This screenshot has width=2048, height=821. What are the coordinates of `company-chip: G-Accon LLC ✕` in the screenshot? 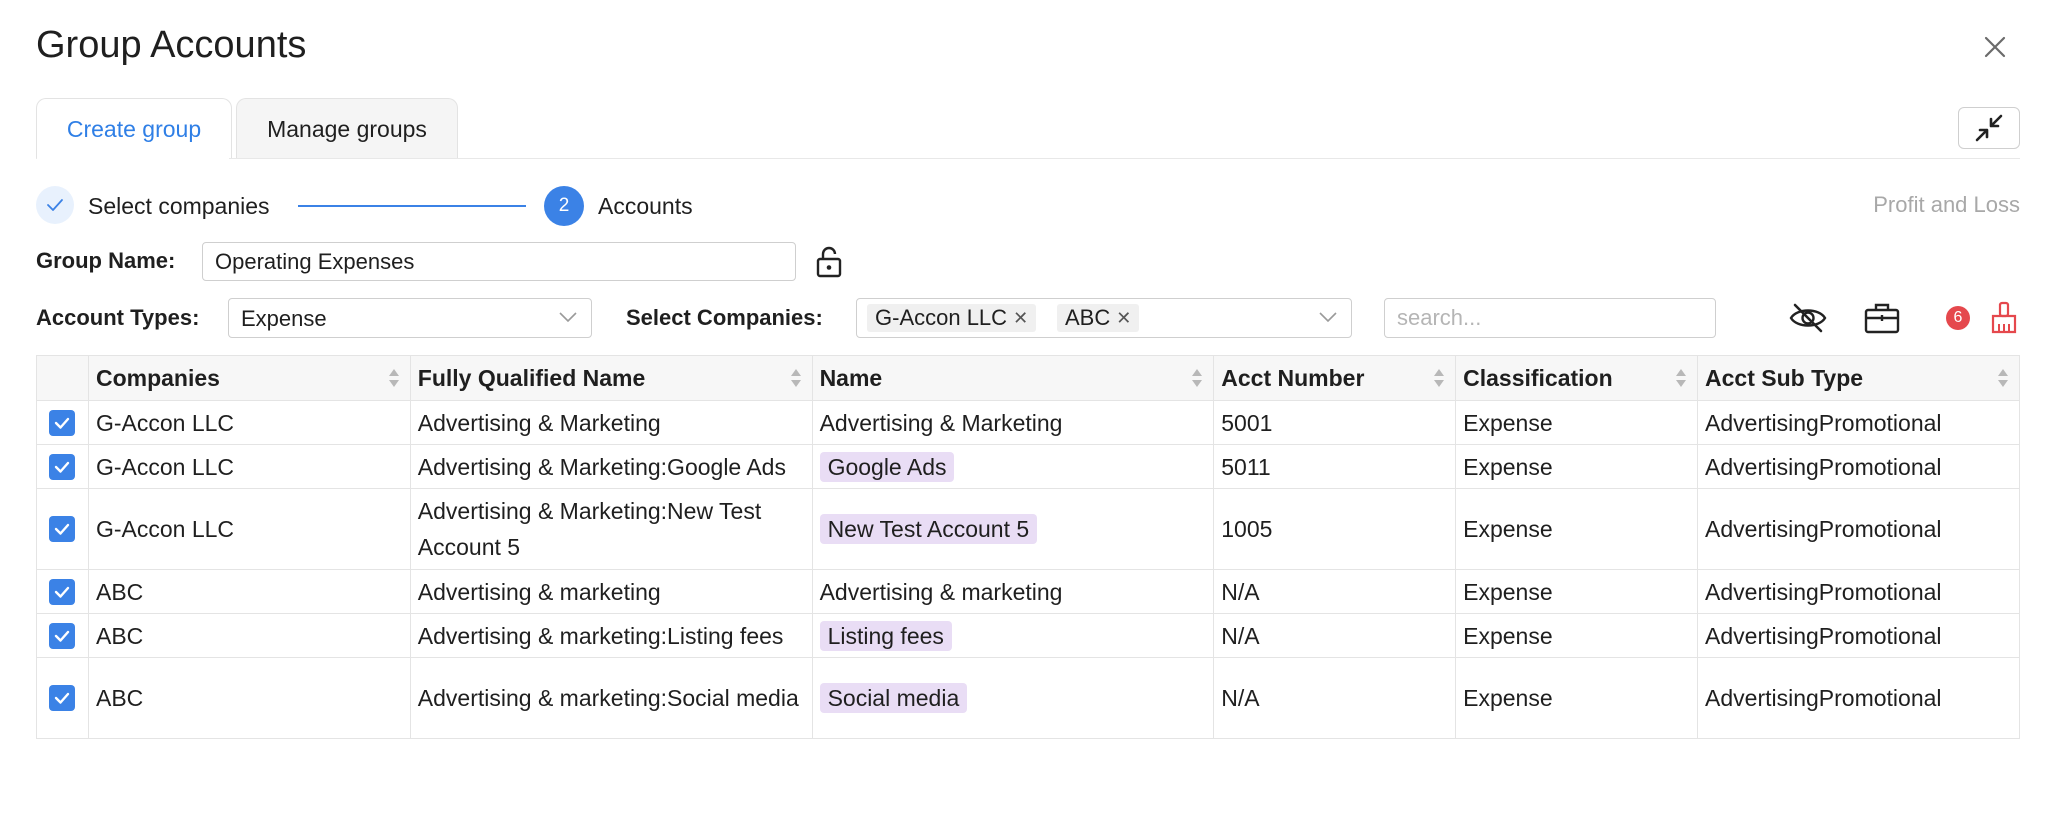 It's located at (952, 318).